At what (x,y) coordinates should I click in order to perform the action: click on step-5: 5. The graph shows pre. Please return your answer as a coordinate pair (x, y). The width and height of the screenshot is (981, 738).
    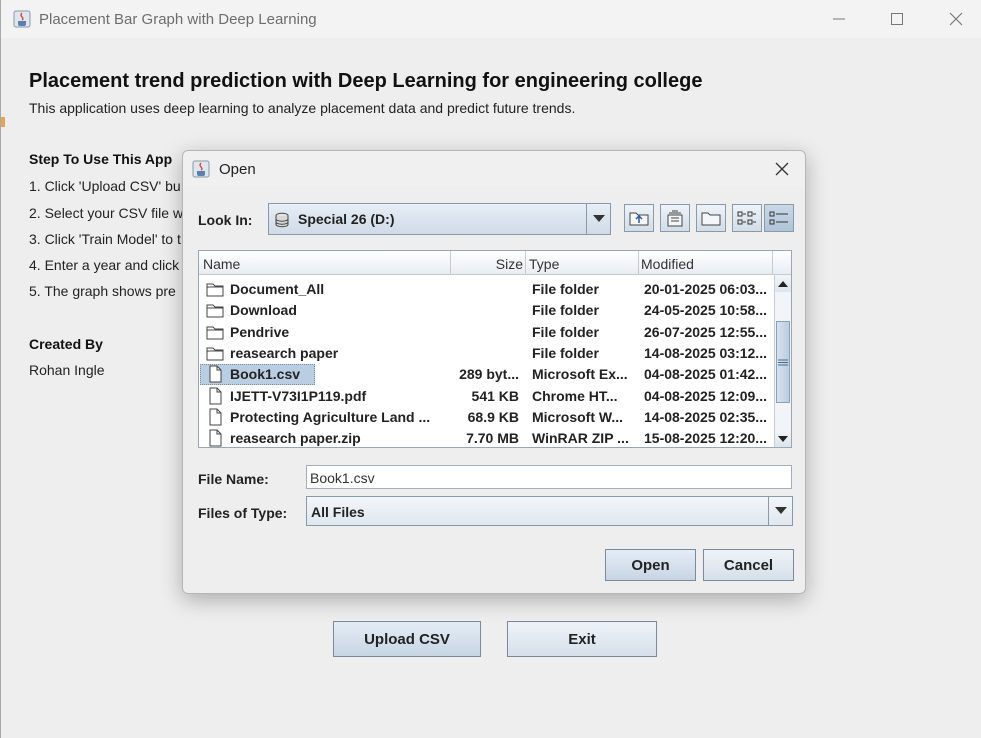
    Looking at the image, I should click on (102, 291).